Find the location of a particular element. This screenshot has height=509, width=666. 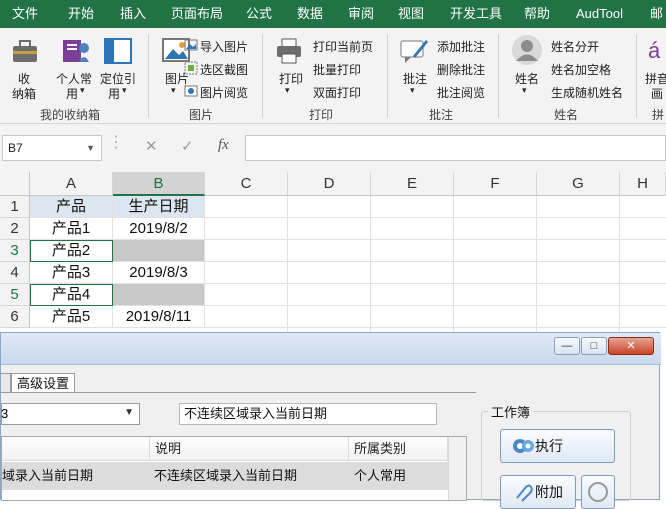

list-header-category: 所属类别 is located at coordinates (398, 449).